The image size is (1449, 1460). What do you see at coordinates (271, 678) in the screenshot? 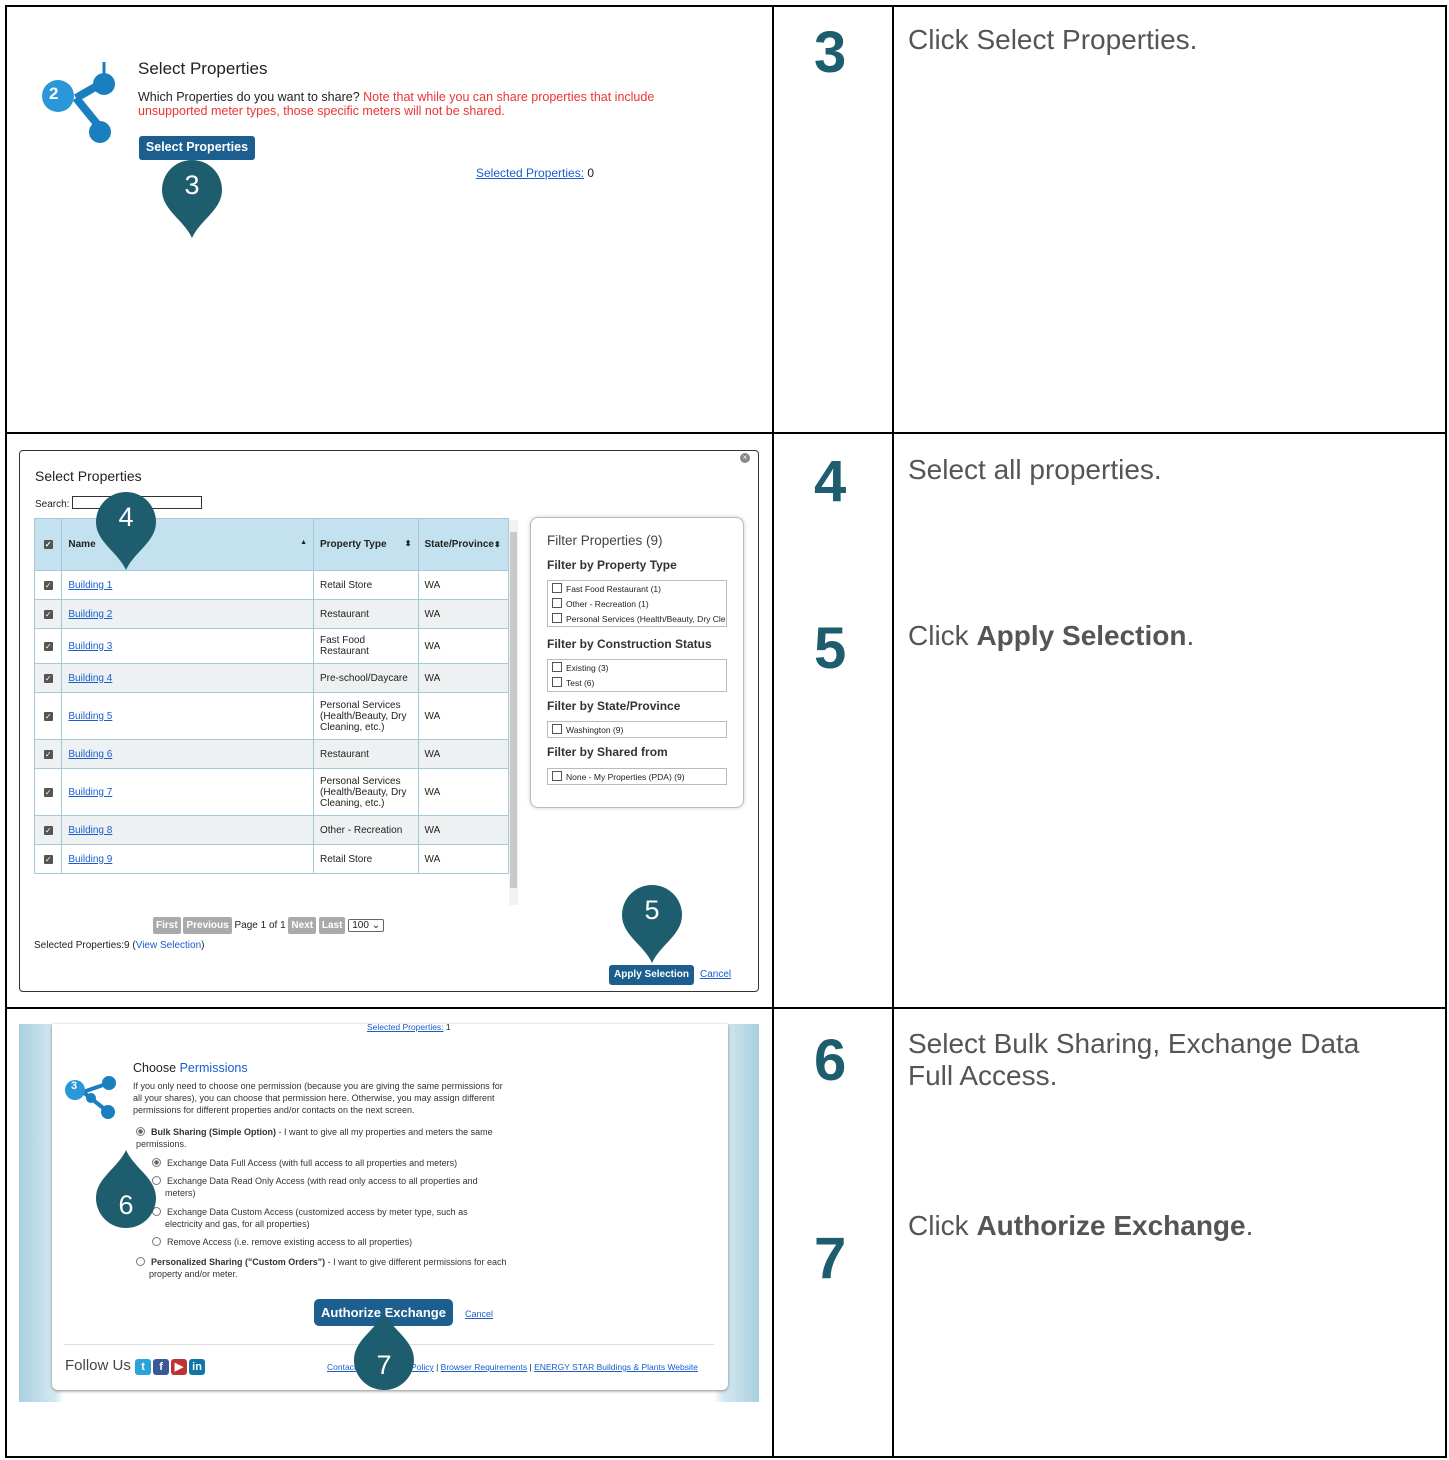
I see `table-row: ✓ Building 4 Pre-school/Daycare WA` at bounding box center [271, 678].